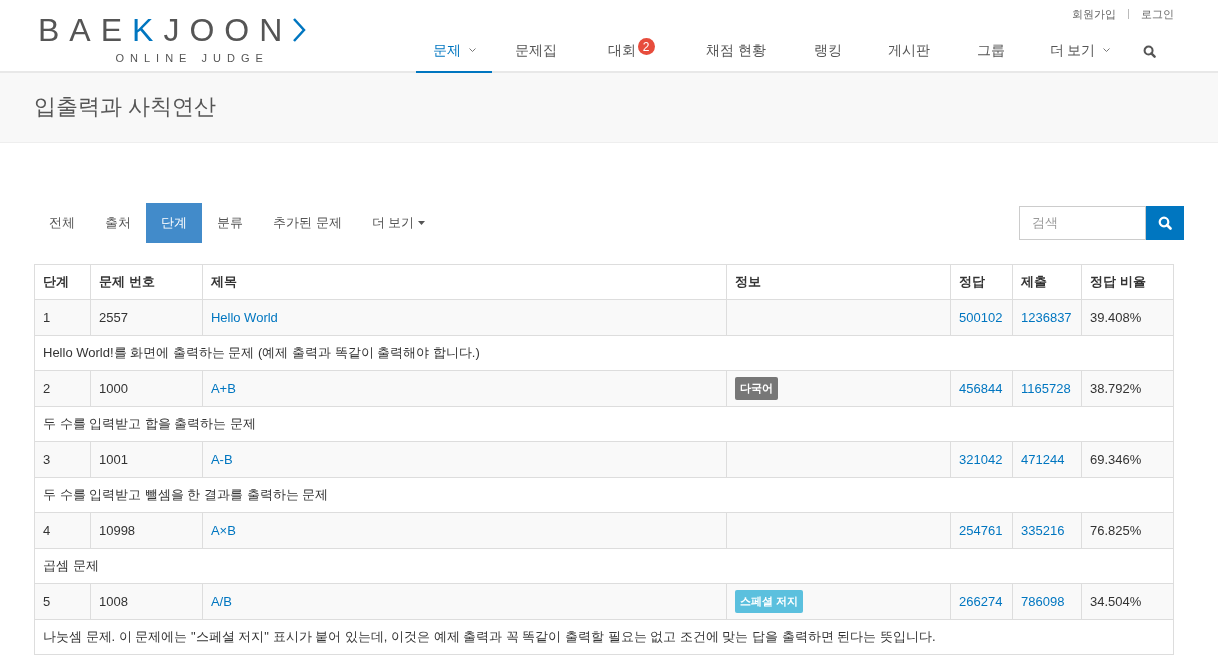 The width and height of the screenshot is (1218, 656). What do you see at coordinates (113, 601) in the screenshot?
I see `table-cell: 1008` at bounding box center [113, 601].